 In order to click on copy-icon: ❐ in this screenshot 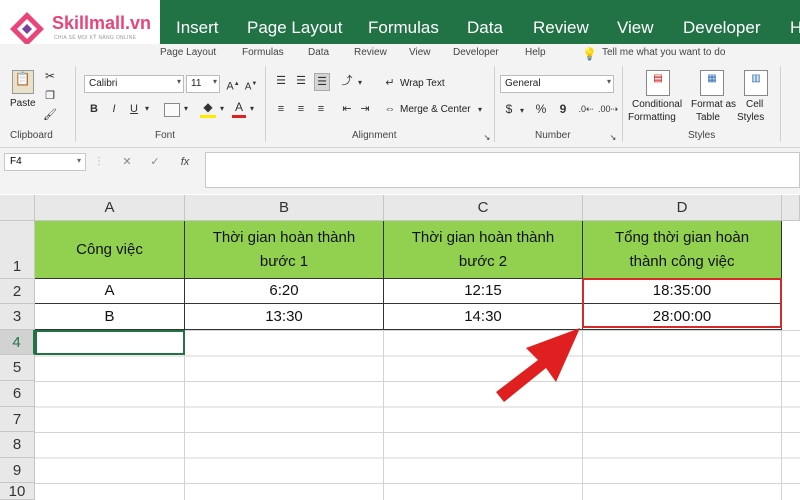, I will do `click(50, 96)`.